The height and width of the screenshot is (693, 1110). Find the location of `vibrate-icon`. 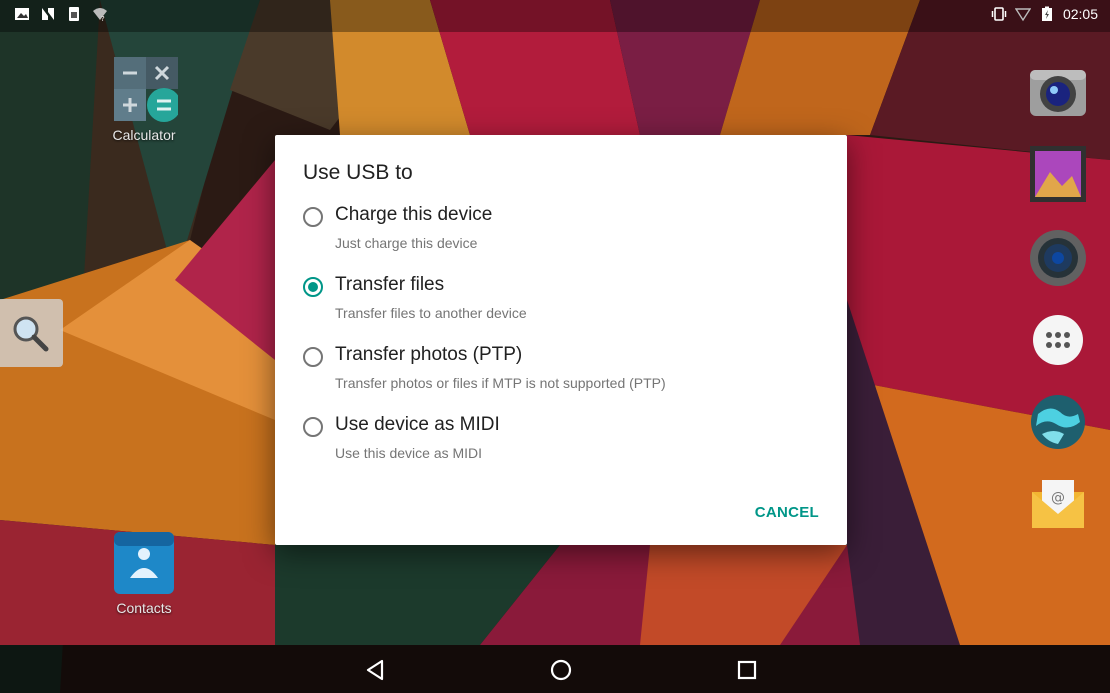

vibrate-icon is located at coordinates (999, 14).